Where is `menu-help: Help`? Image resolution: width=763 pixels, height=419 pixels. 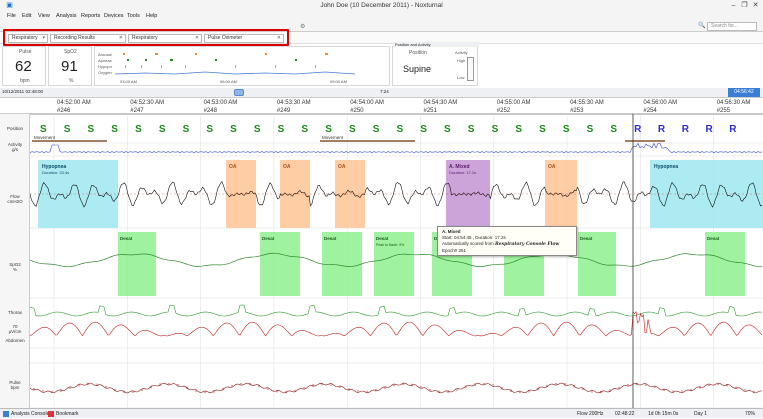
menu-help: Help is located at coordinates (151, 16).